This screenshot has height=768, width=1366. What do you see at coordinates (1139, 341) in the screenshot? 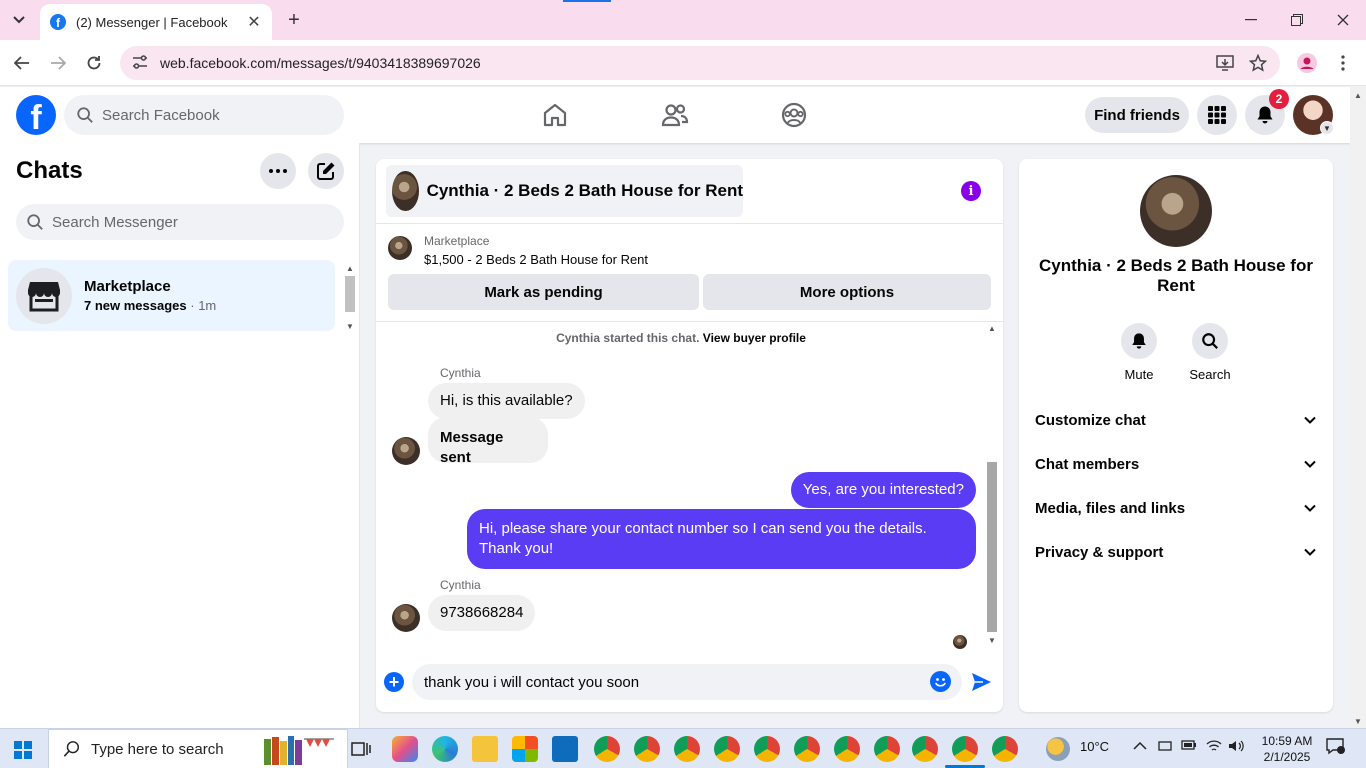
I see `bell-icon` at bounding box center [1139, 341].